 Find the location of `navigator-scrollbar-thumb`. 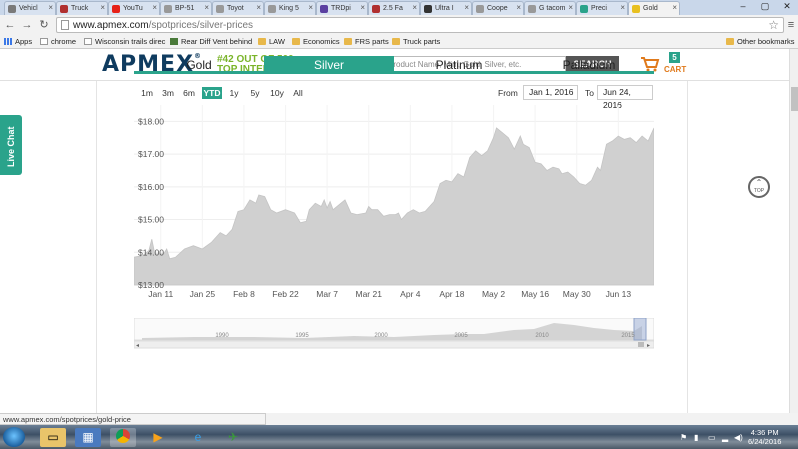

navigator-scrollbar-thumb is located at coordinates (641, 344).